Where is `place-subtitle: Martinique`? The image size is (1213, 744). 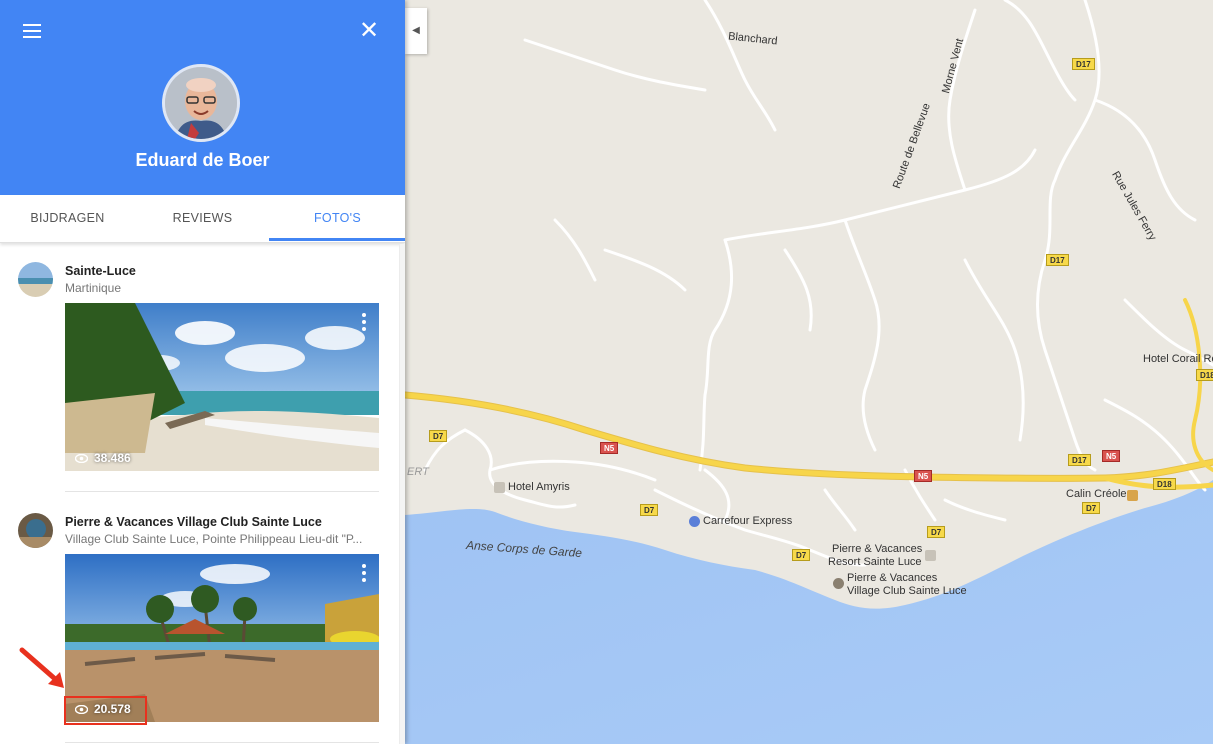
place-subtitle: Martinique is located at coordinates (93, 288).